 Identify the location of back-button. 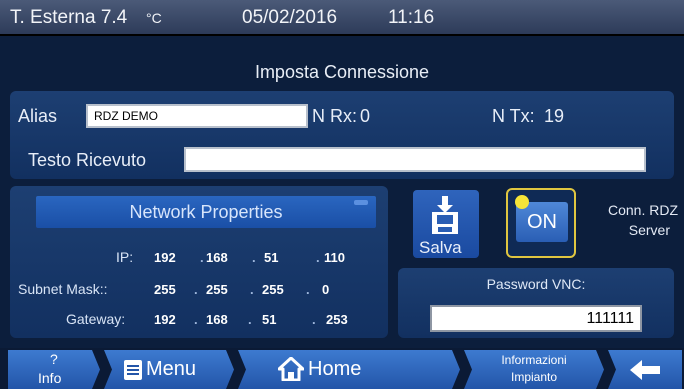
(645, 369).